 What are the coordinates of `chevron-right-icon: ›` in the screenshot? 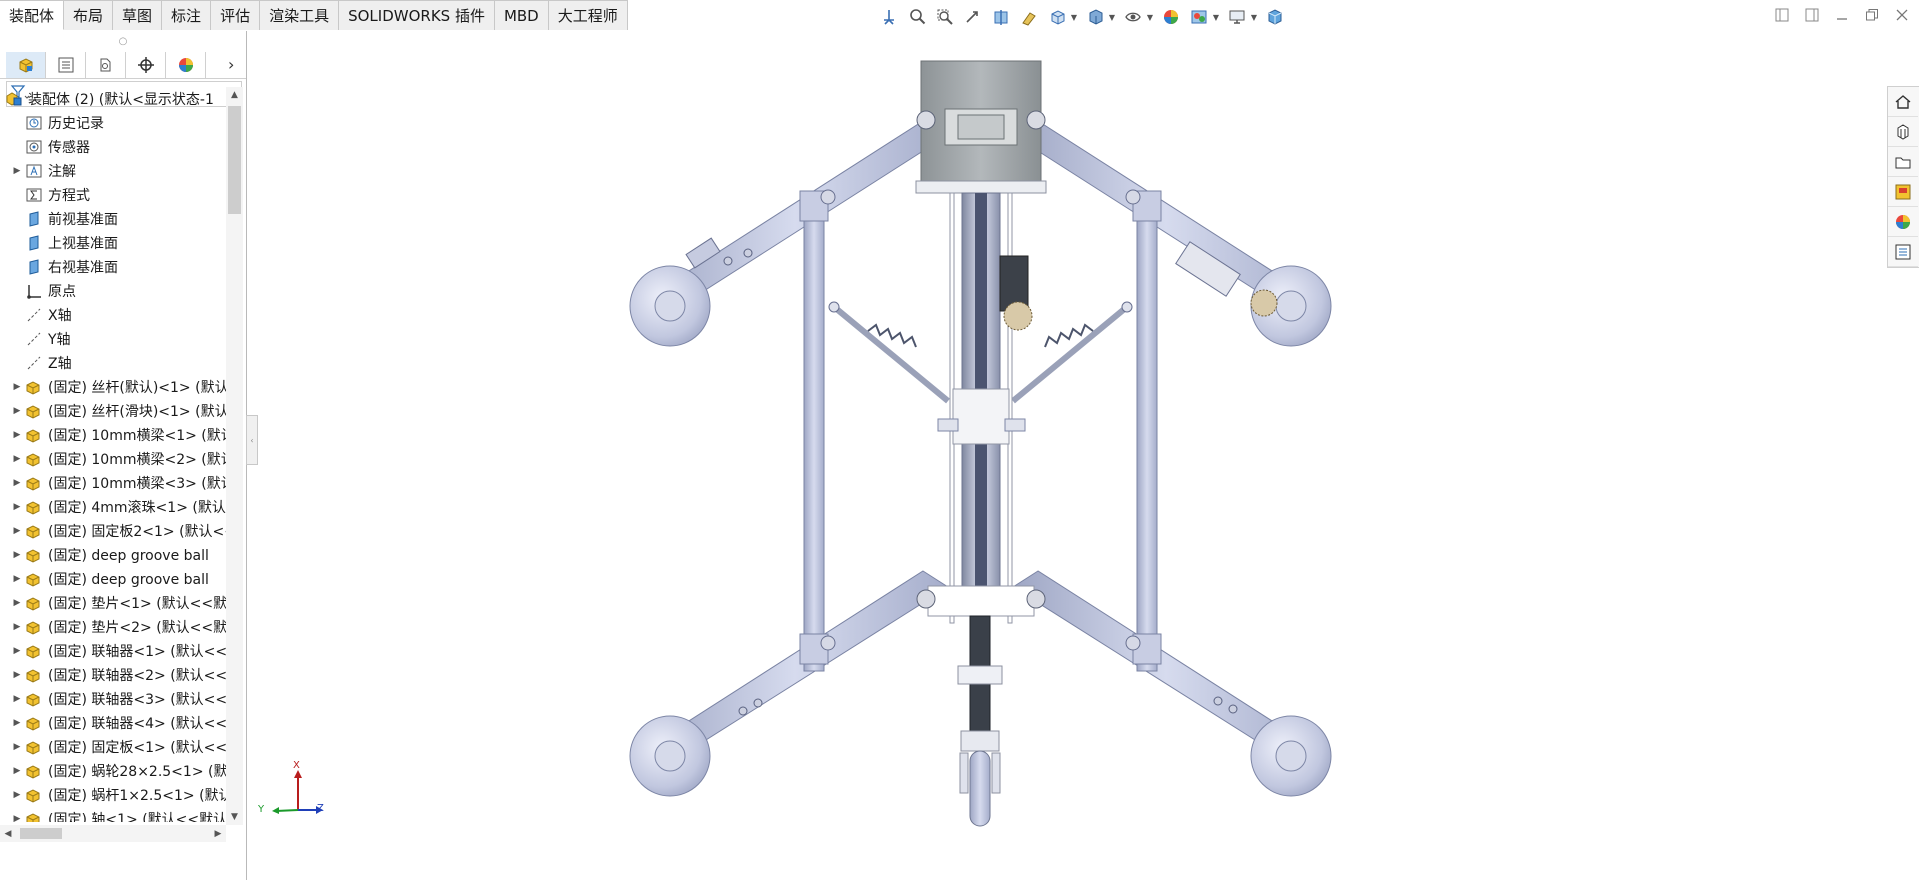 It's located at (231, 64).